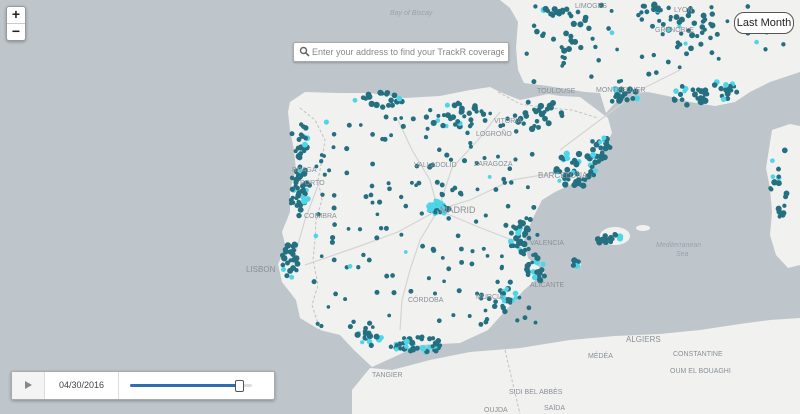 The image size is (800, 414). I want to click on city-label-valladolid: VALLADOLID, so click(435, 165).